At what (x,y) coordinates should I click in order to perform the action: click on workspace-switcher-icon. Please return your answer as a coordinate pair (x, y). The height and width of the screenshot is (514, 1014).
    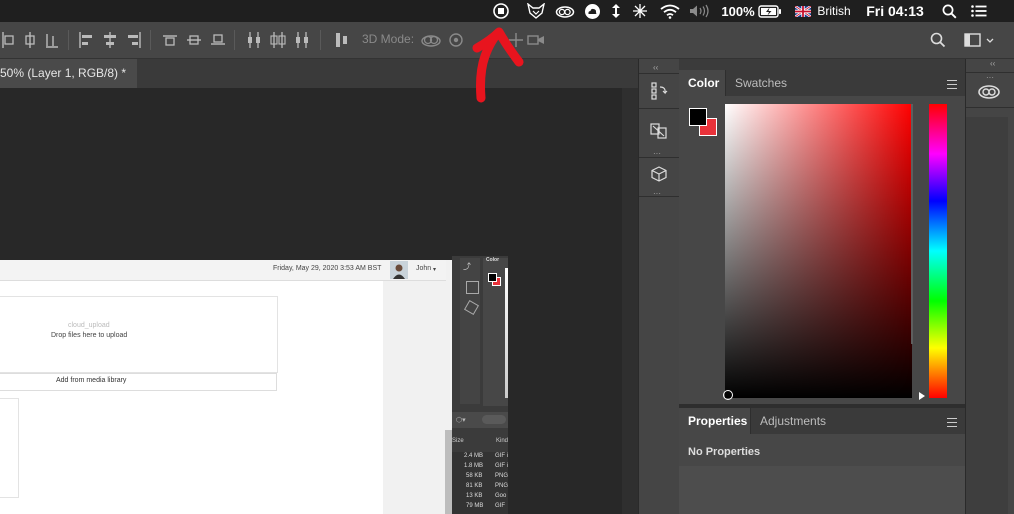
    Looking at the image, I should click on (979, 40).